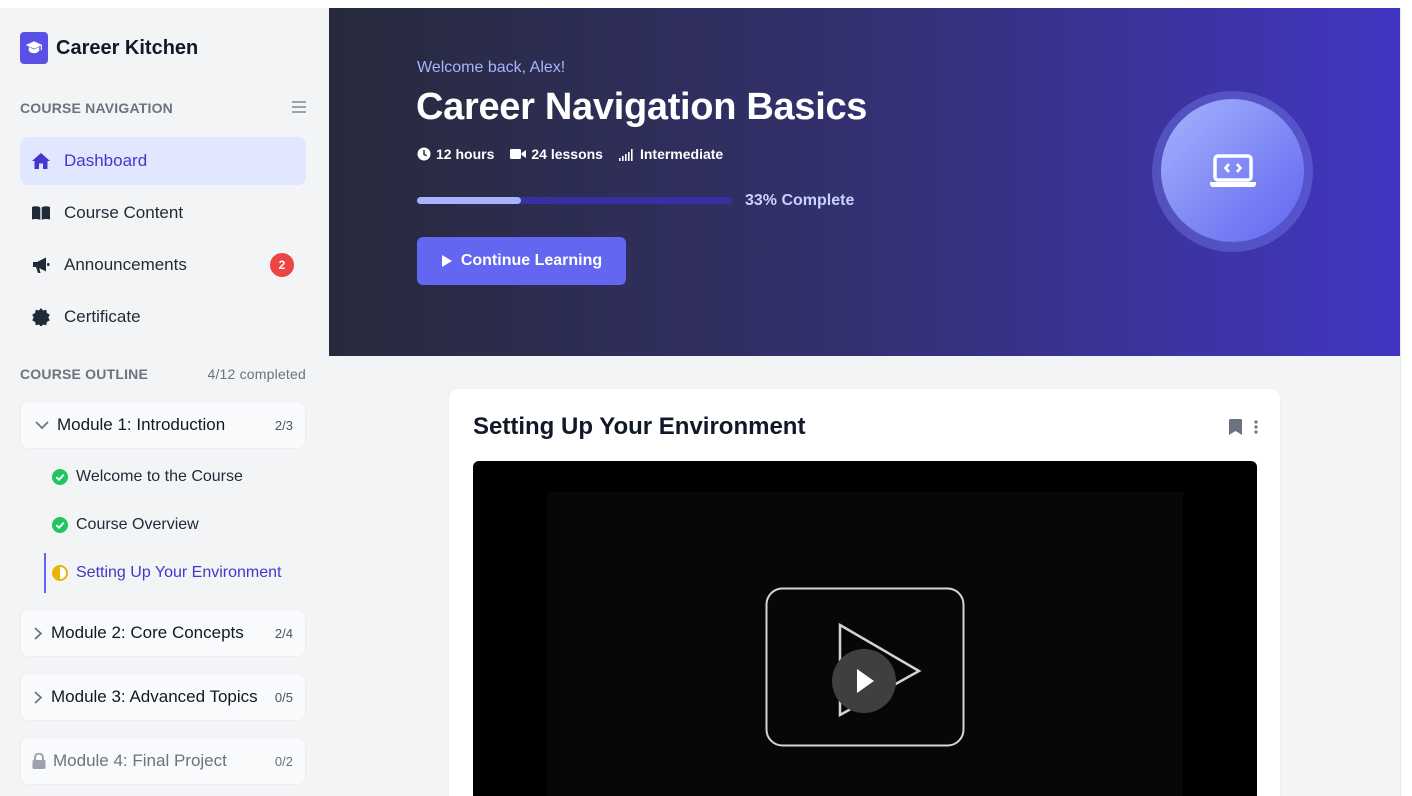  What do you see at coordinates (147, 632) in the screenshot?
I see `module-title: Module 2: Core Concepts` at bounding box center [147, 632].